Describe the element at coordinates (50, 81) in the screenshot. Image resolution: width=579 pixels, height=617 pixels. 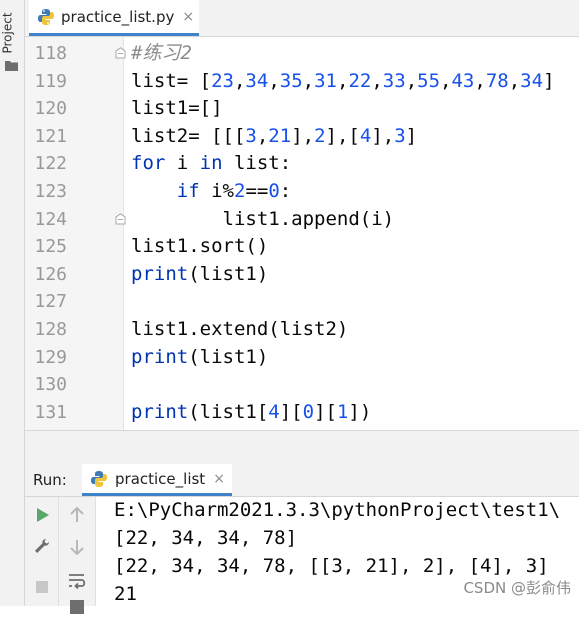
I see `line-number: 119` at that location.